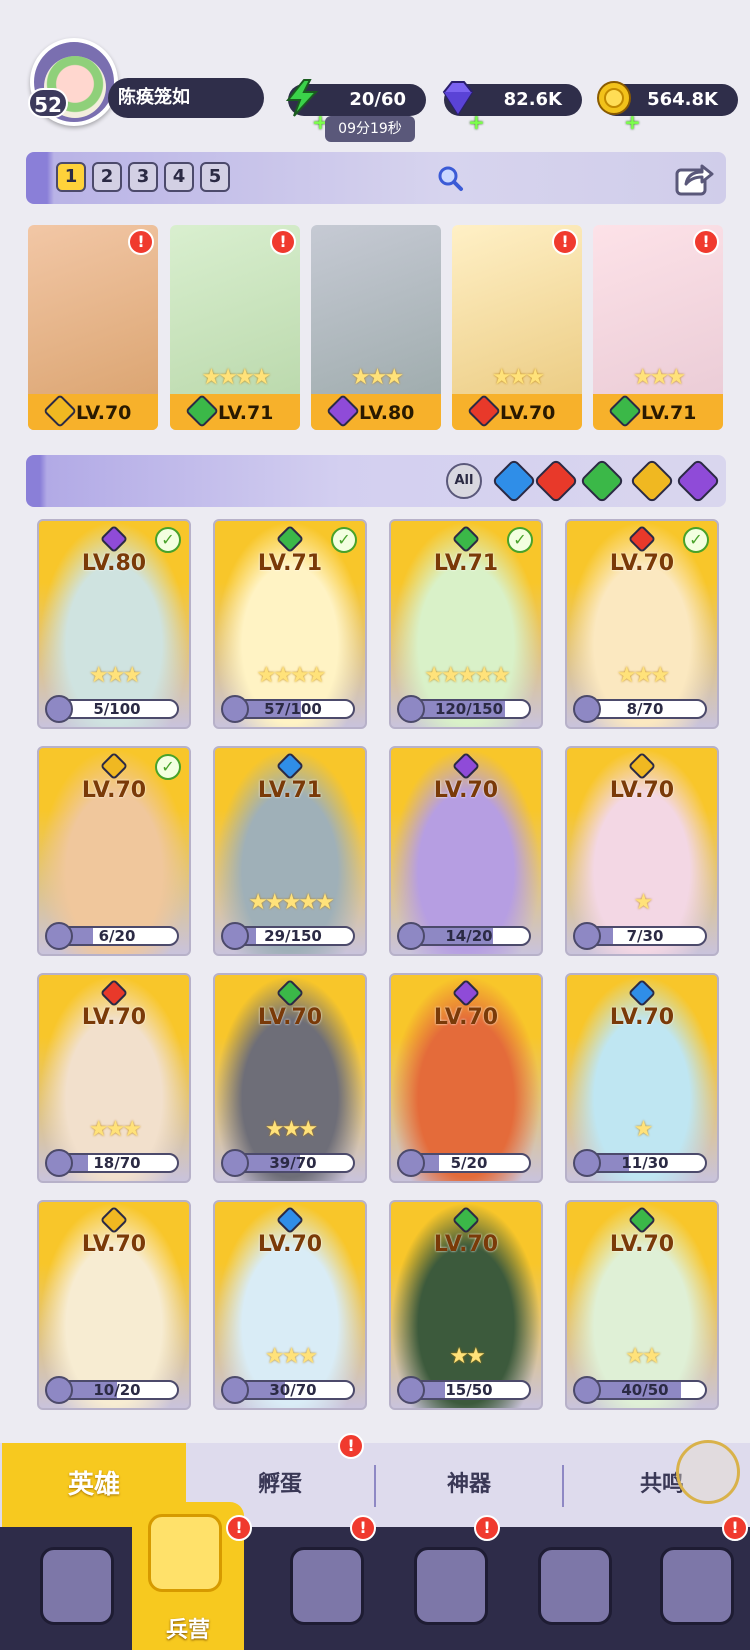 The width and height of the screenshot is (750, 1650). What do you see at coordinates (642, 851) in the screenshot?
I see `hero-card: LV.70 ★ 7/30` at bounding box center [642, 851].